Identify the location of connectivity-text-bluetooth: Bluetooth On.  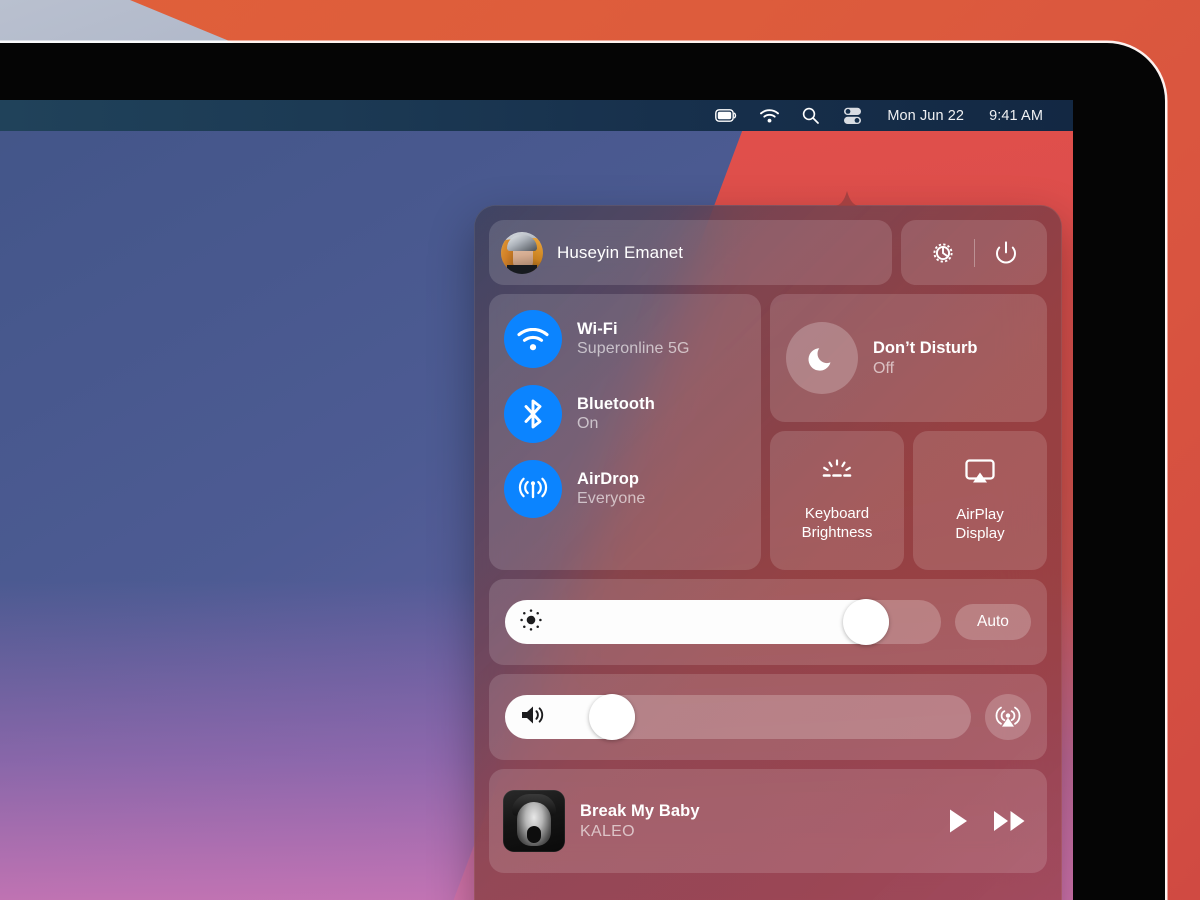
(616, 414).